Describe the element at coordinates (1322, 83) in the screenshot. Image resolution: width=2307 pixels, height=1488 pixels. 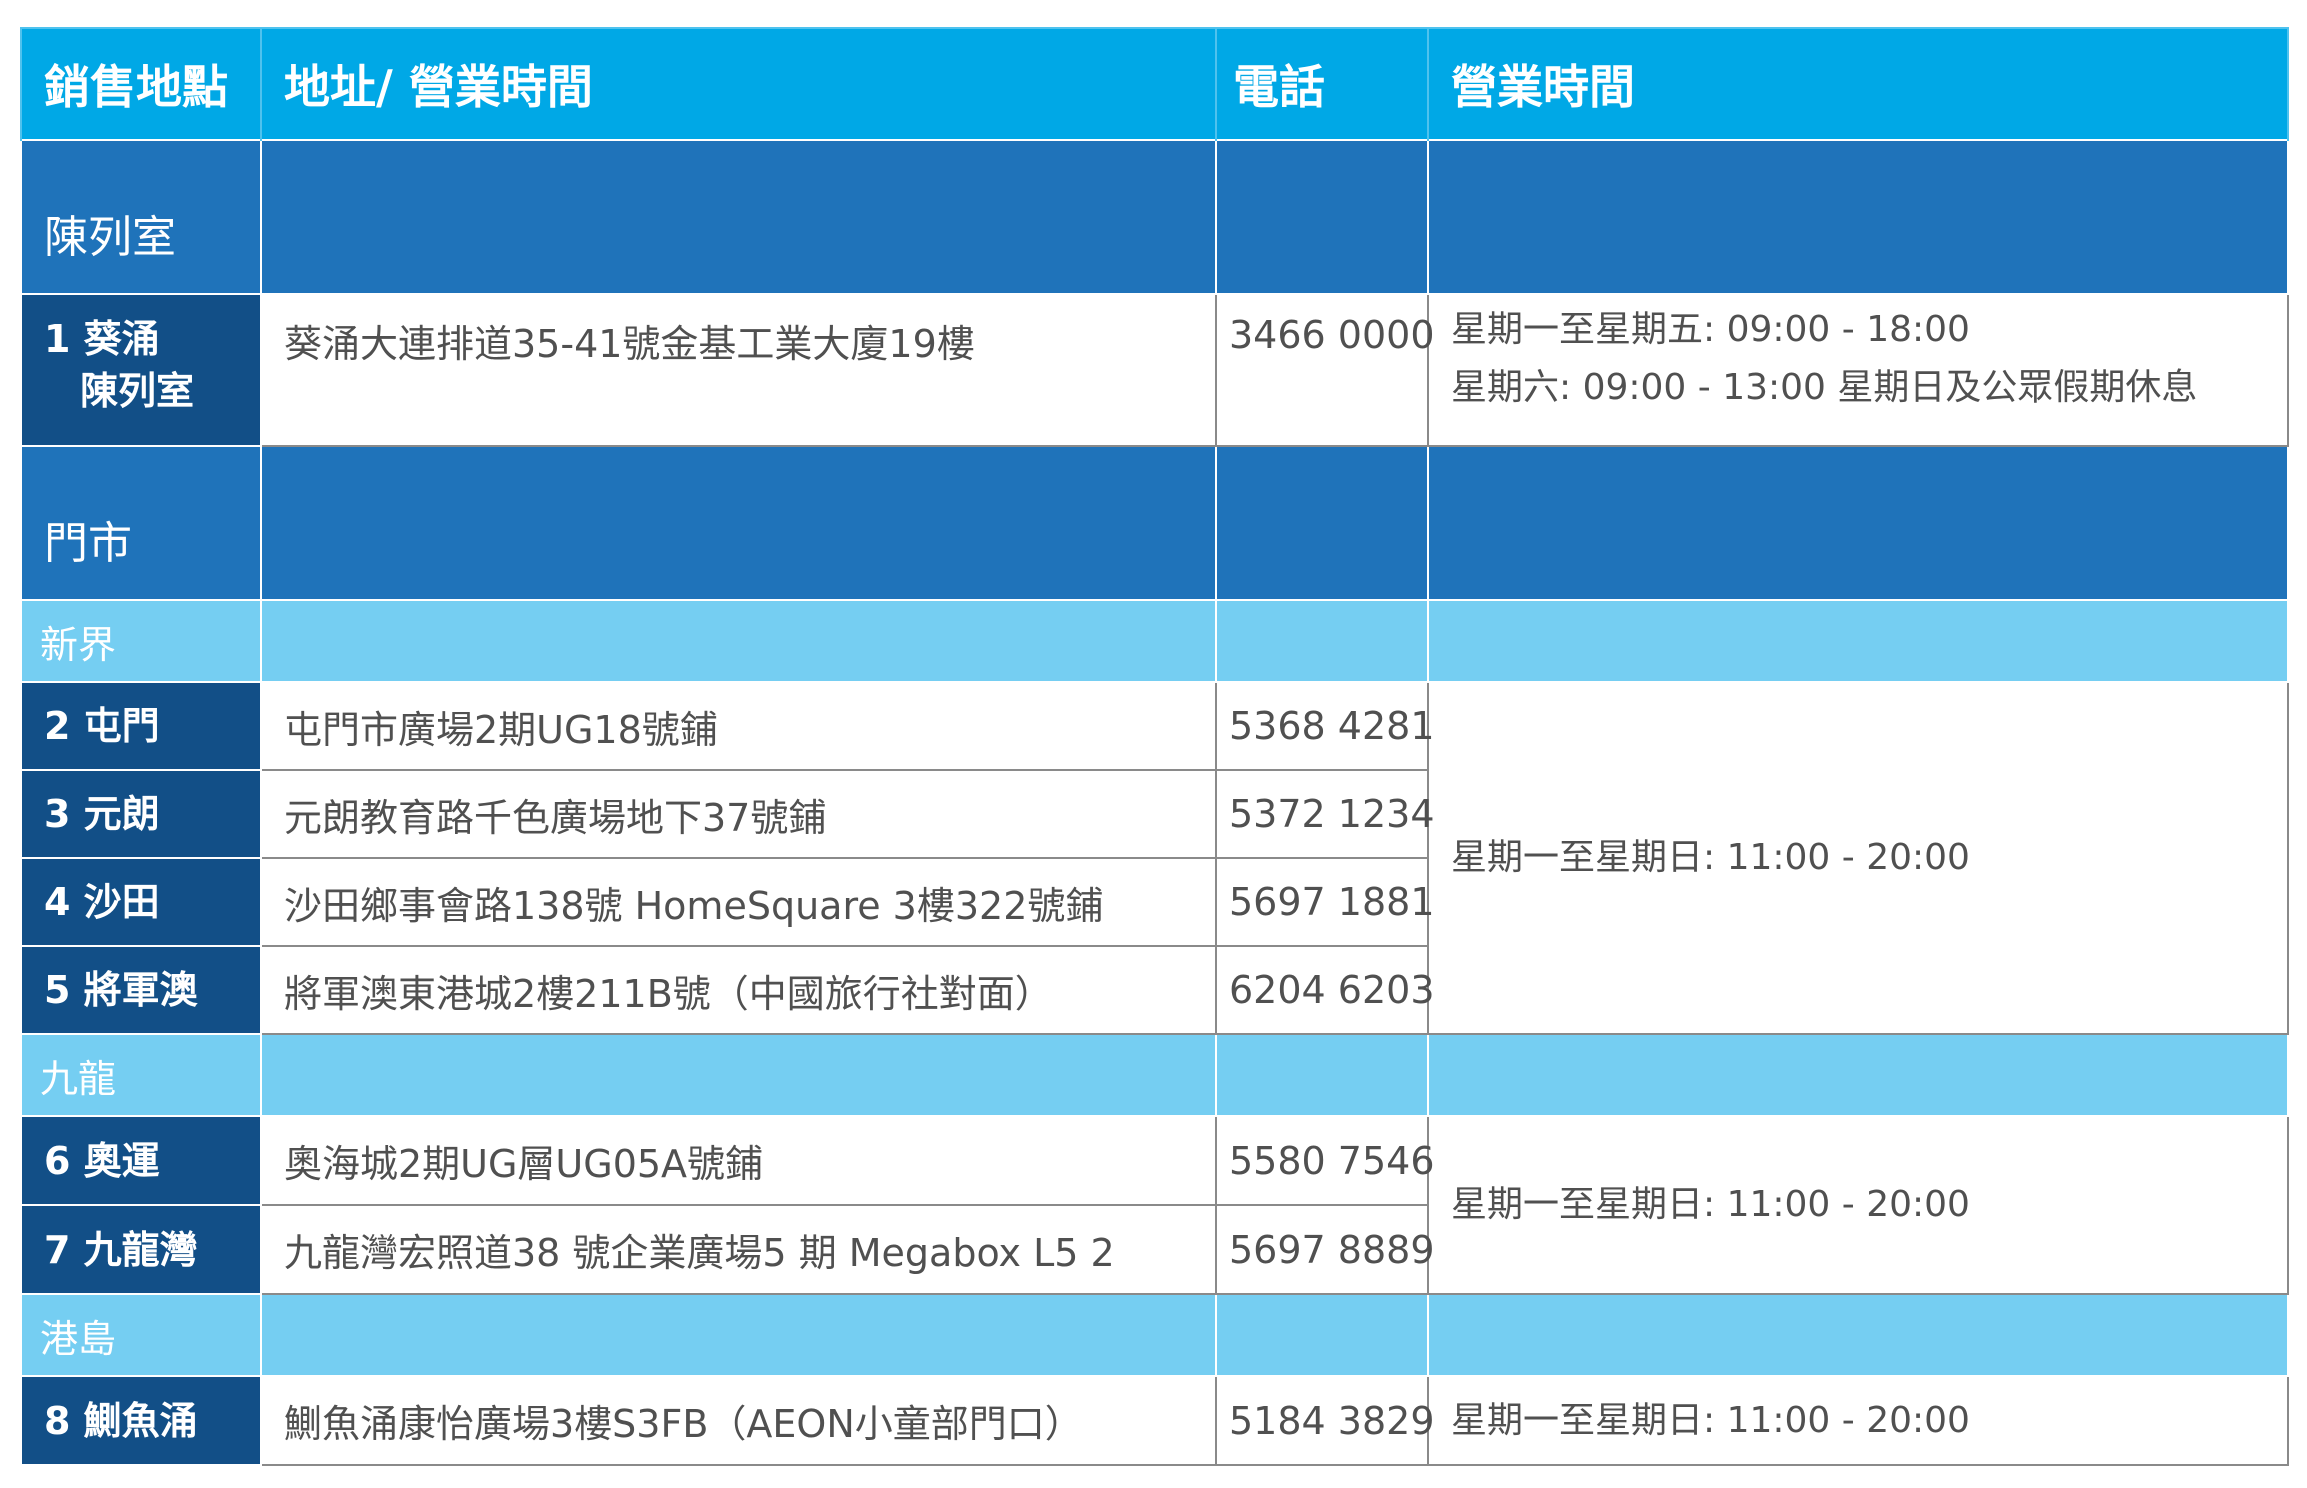
I see `header-phone: 電話` at that location.